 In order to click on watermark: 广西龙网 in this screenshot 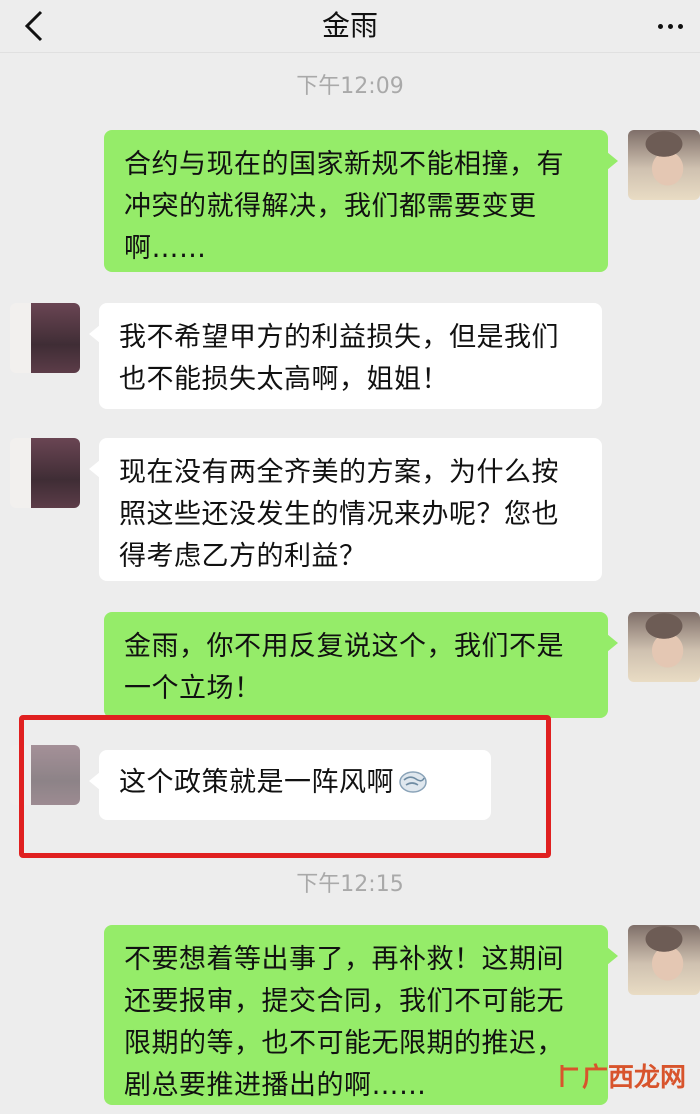, I will do `click(622, 1075)`.